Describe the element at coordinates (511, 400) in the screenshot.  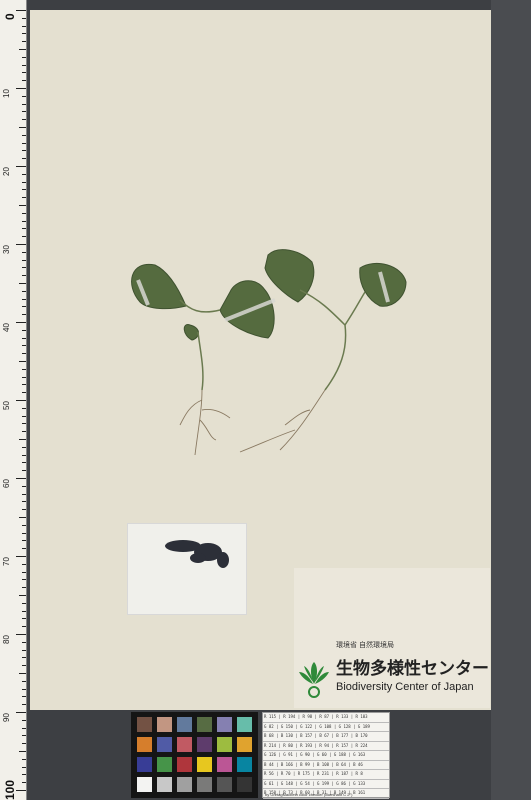
I see `background-strip` at that location.